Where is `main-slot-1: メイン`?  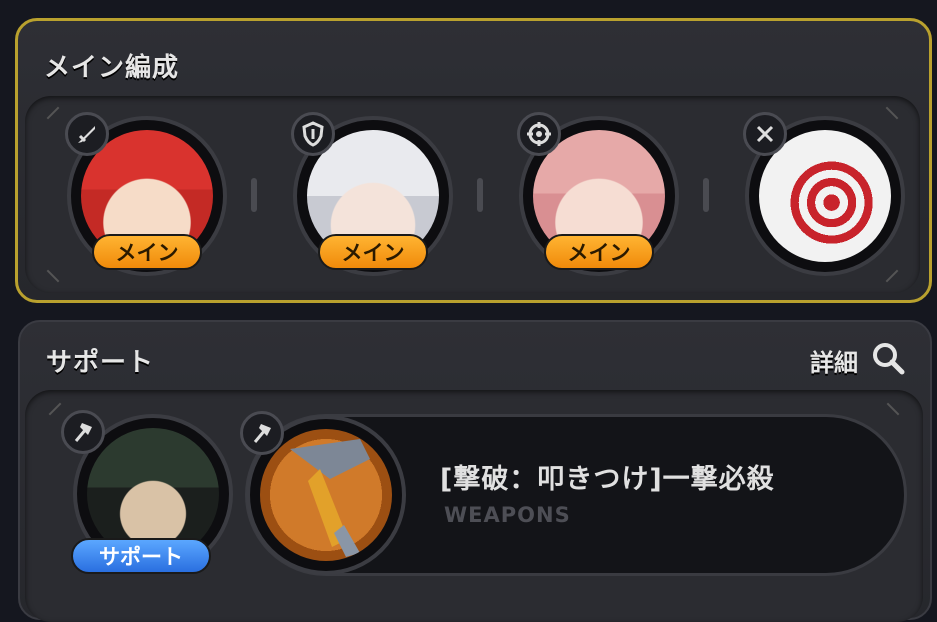
main-slot-1: メイン is located at coordinates (146, 194).